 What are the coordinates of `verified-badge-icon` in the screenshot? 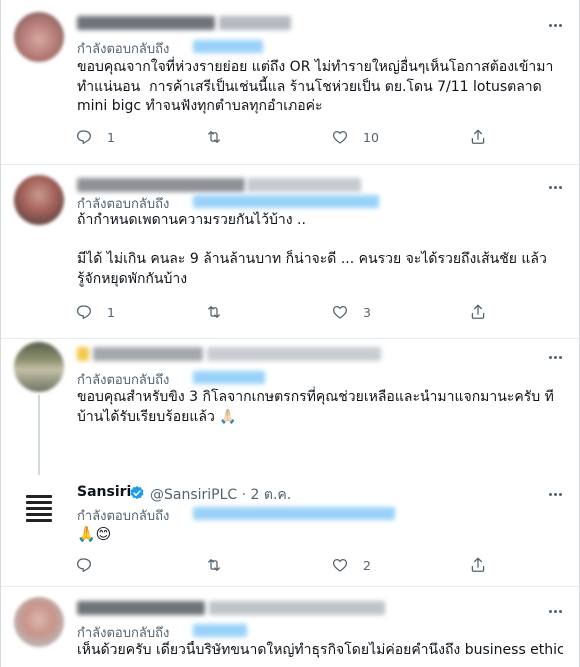 It's located at (137, 493).